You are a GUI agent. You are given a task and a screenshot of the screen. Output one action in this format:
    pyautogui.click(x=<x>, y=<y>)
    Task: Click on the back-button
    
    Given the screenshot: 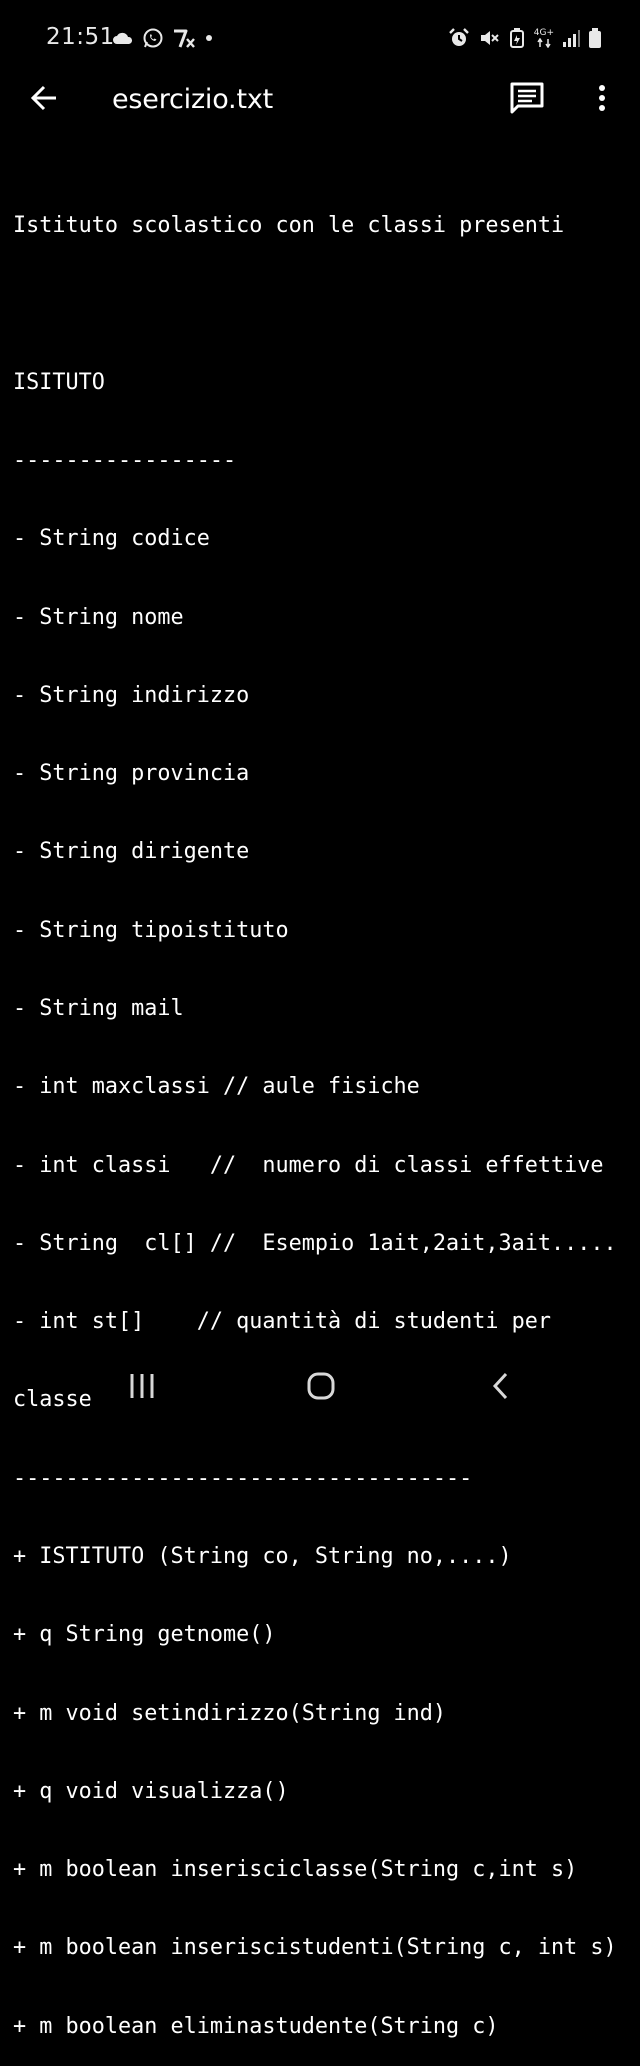 What is the action you would take?
    pyautogui.click(x=44, y=98)
    